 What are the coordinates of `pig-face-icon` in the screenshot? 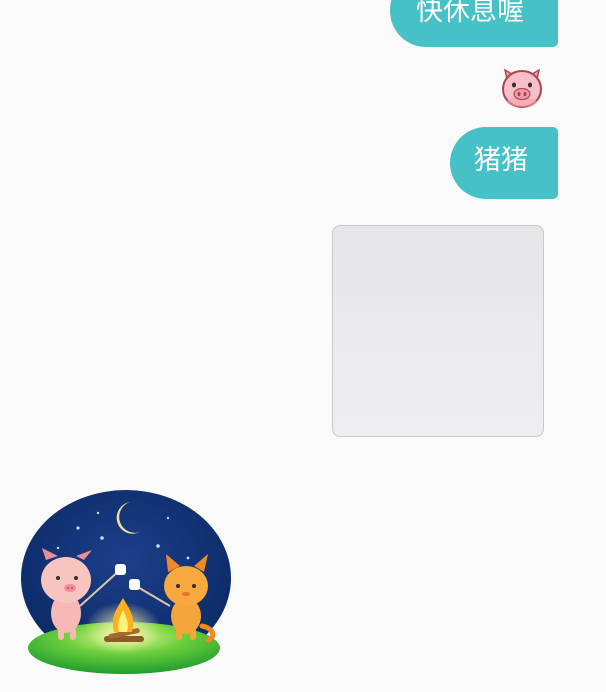 It's located at (522, 87).